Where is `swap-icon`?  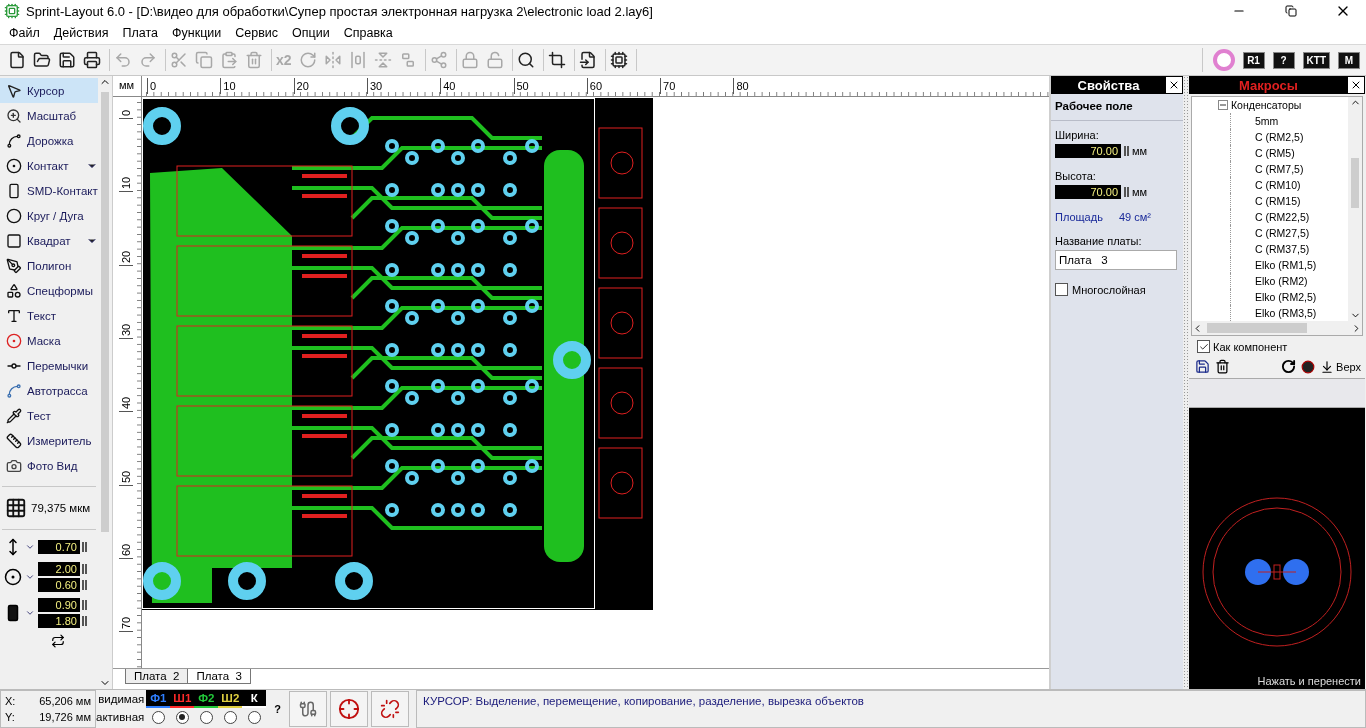
swap-icon is located at coordinates (58, 641).